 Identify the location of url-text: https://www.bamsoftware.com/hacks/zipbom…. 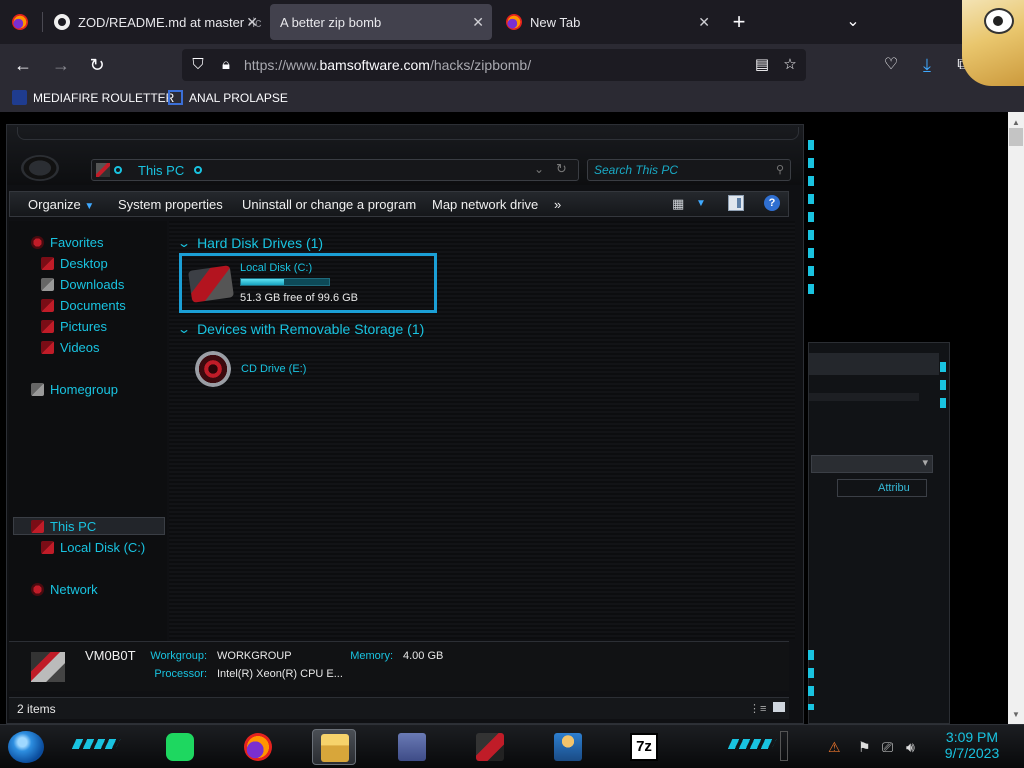
(387, 65).